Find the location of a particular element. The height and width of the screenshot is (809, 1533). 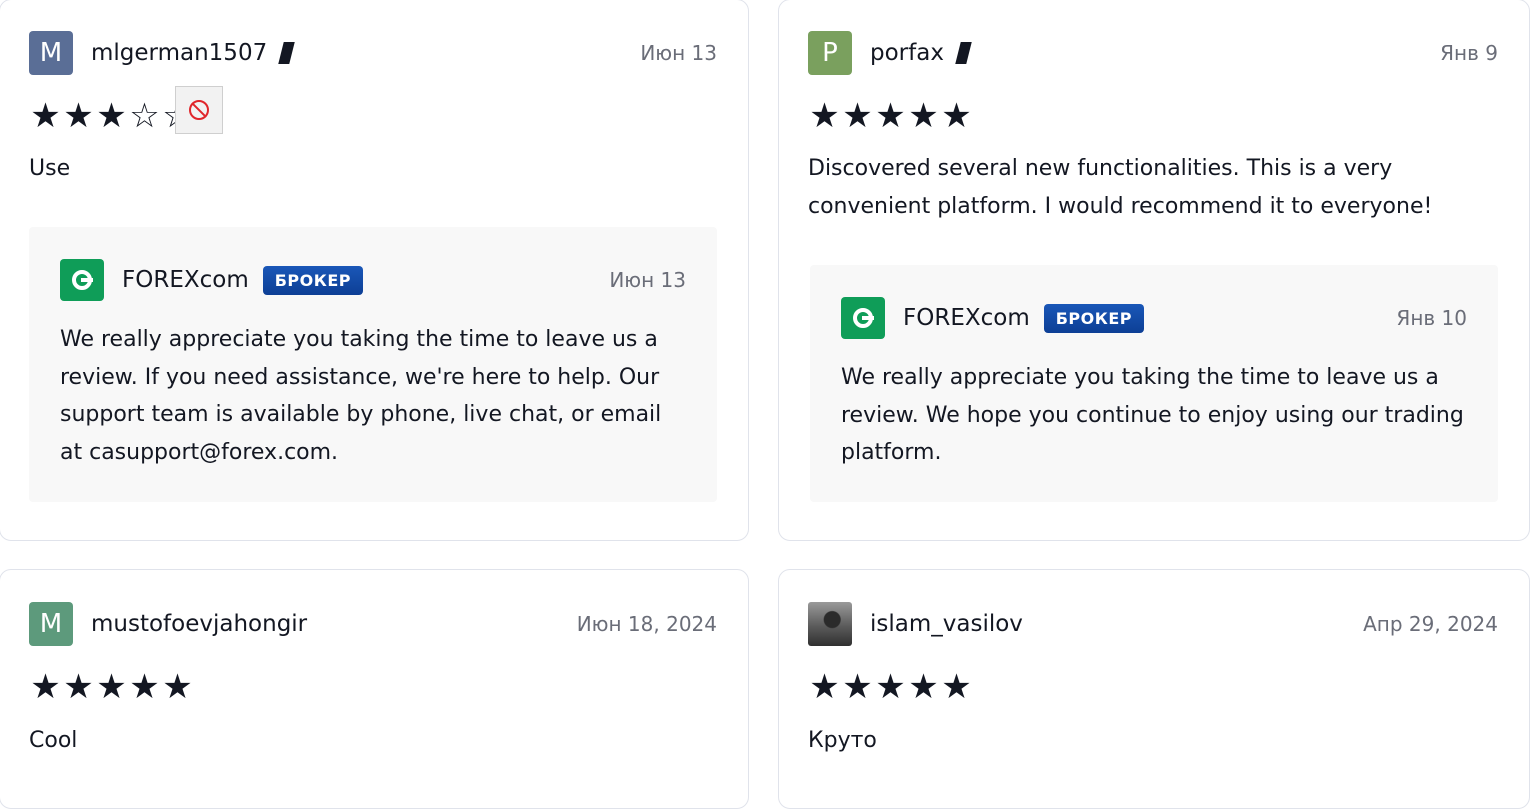

review-date: Янв 9 is located at coordinates (1469, 53).